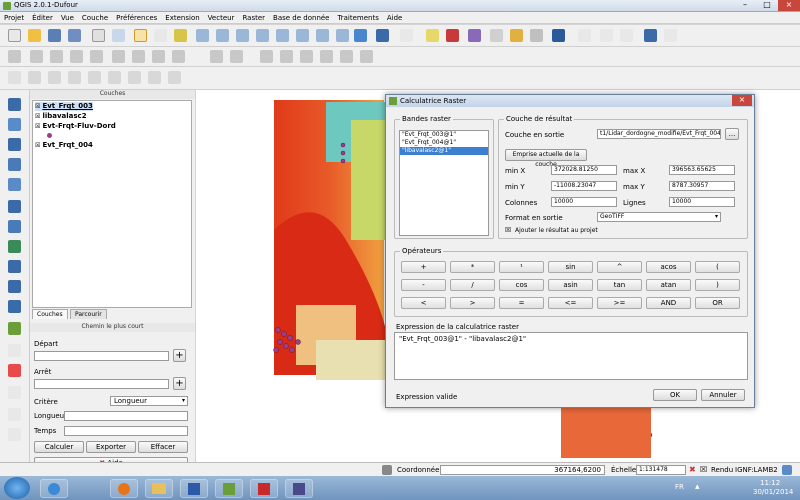 The image size is (800, 500). Describe the element at coordinates (14, 392) in the screenshot. I see `crosshair-icon` at that location.